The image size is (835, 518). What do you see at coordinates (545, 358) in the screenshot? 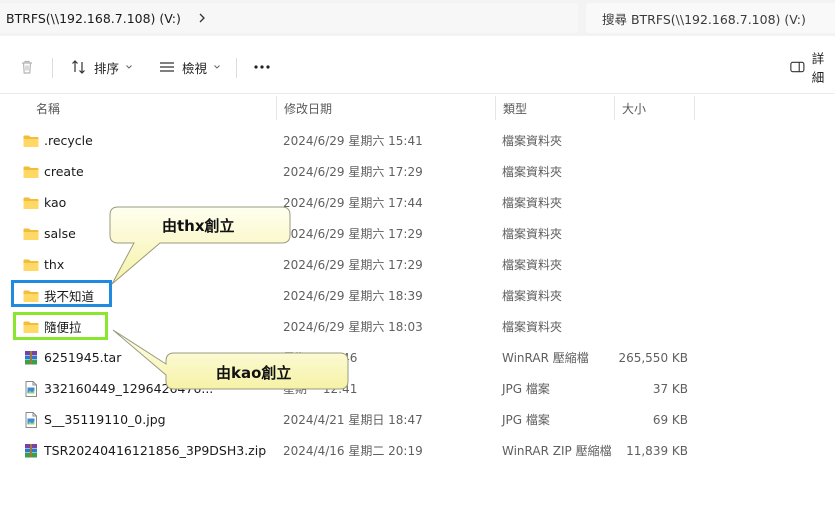
I see `file-type: WinRAR 壓縮檔` at bounding box center [545, 358].